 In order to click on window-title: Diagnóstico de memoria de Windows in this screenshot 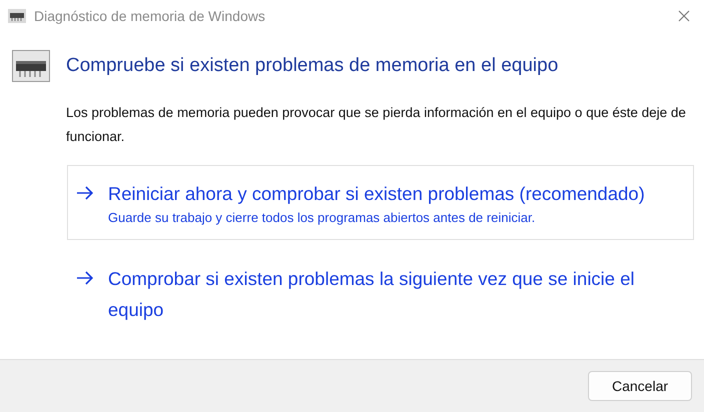, I will do `click(150, 16)`.